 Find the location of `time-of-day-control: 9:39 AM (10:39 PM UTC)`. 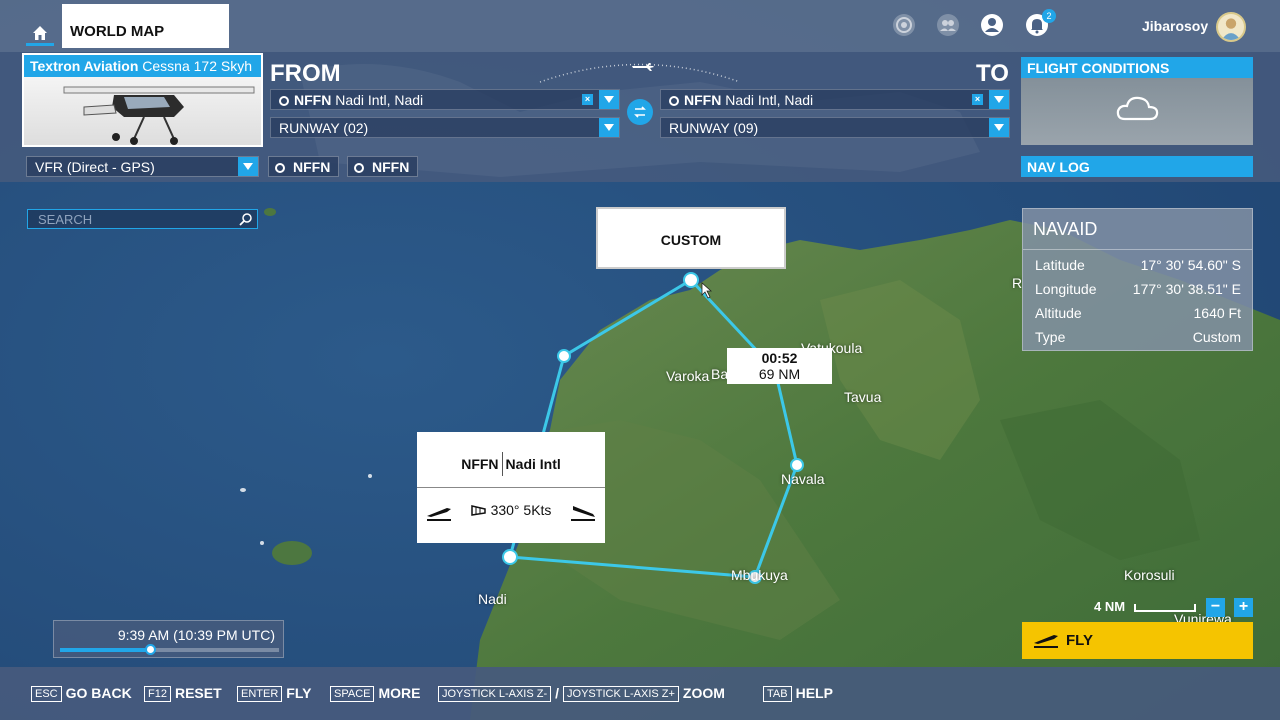

time-of-day-control: 9:39 AM (10:39 PM UTC) is located at coordinates (168, 639).